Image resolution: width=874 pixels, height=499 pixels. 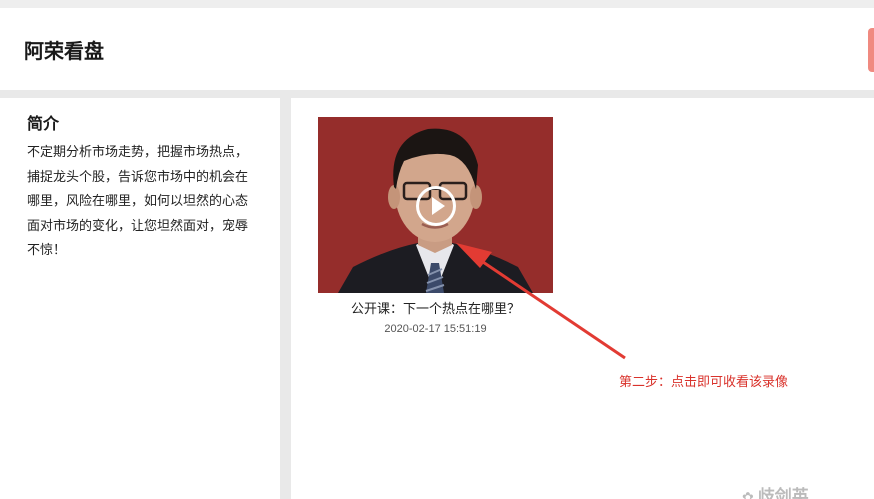 I want to click on intro-heading: 简介, so click(x=43, y=124).